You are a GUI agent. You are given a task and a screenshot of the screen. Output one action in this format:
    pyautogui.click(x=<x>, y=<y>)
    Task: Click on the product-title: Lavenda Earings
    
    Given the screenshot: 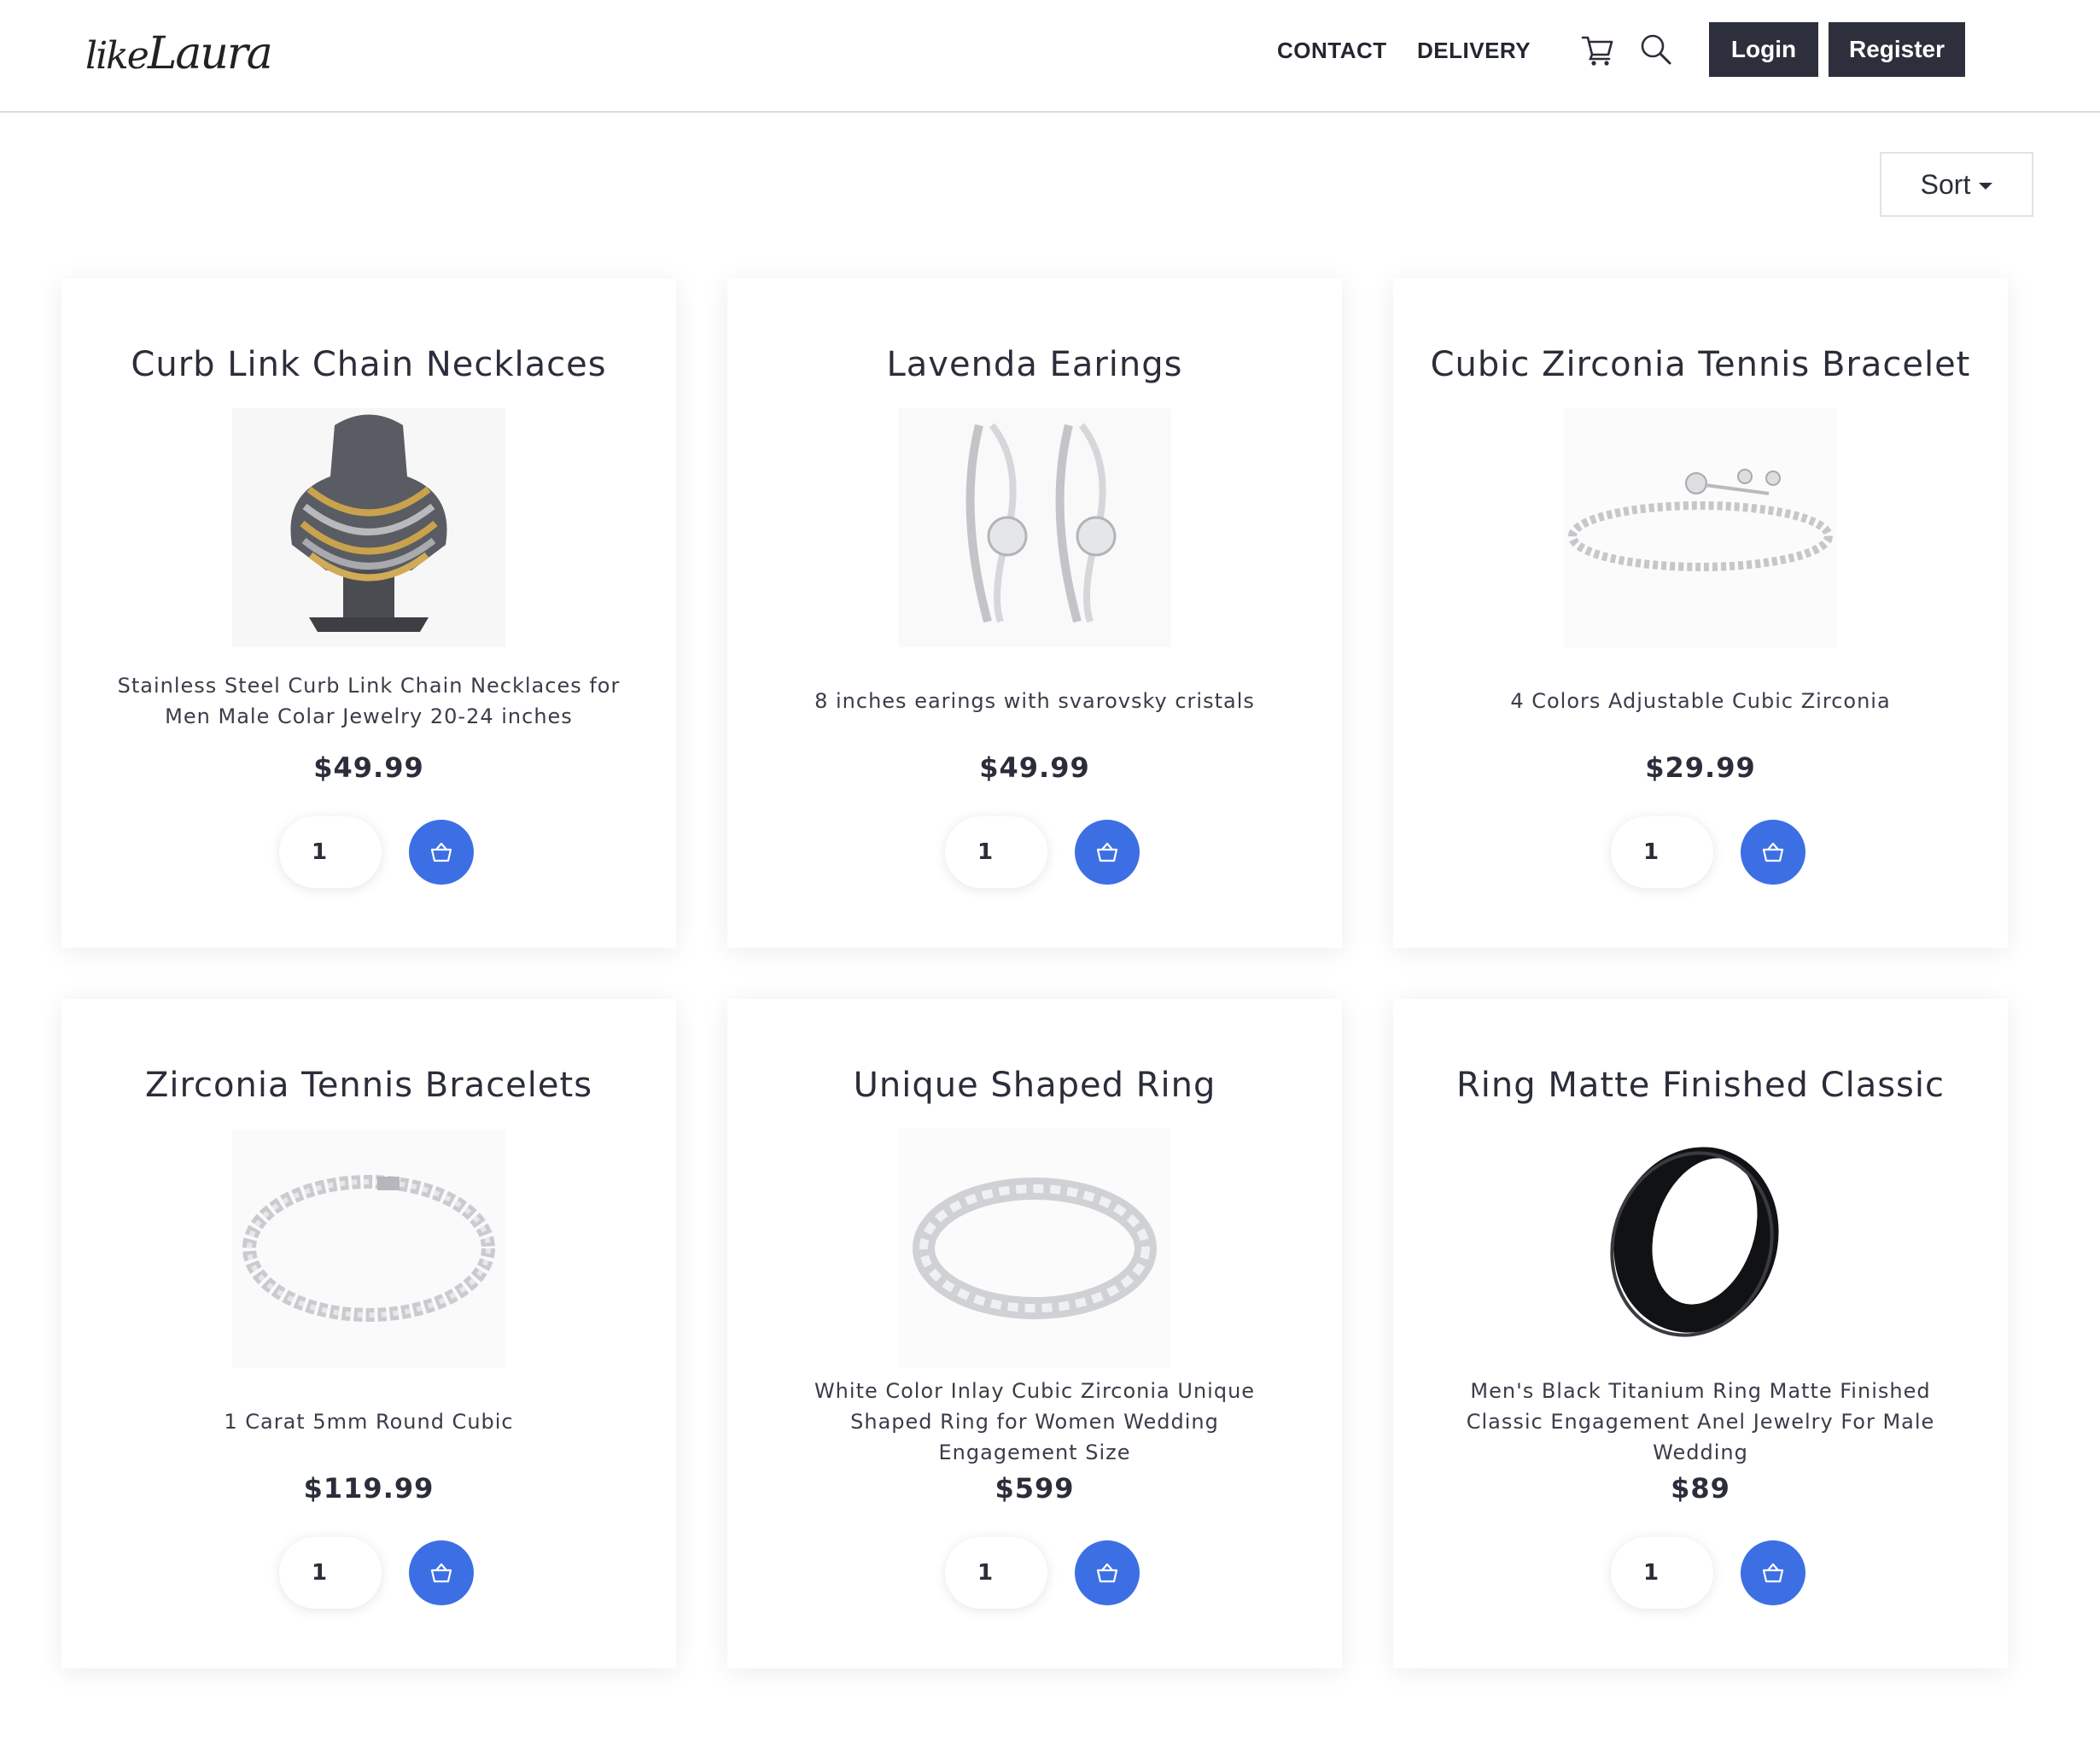 What is the action you would take?
    pyautogui.click(x=1034, y=364)
    